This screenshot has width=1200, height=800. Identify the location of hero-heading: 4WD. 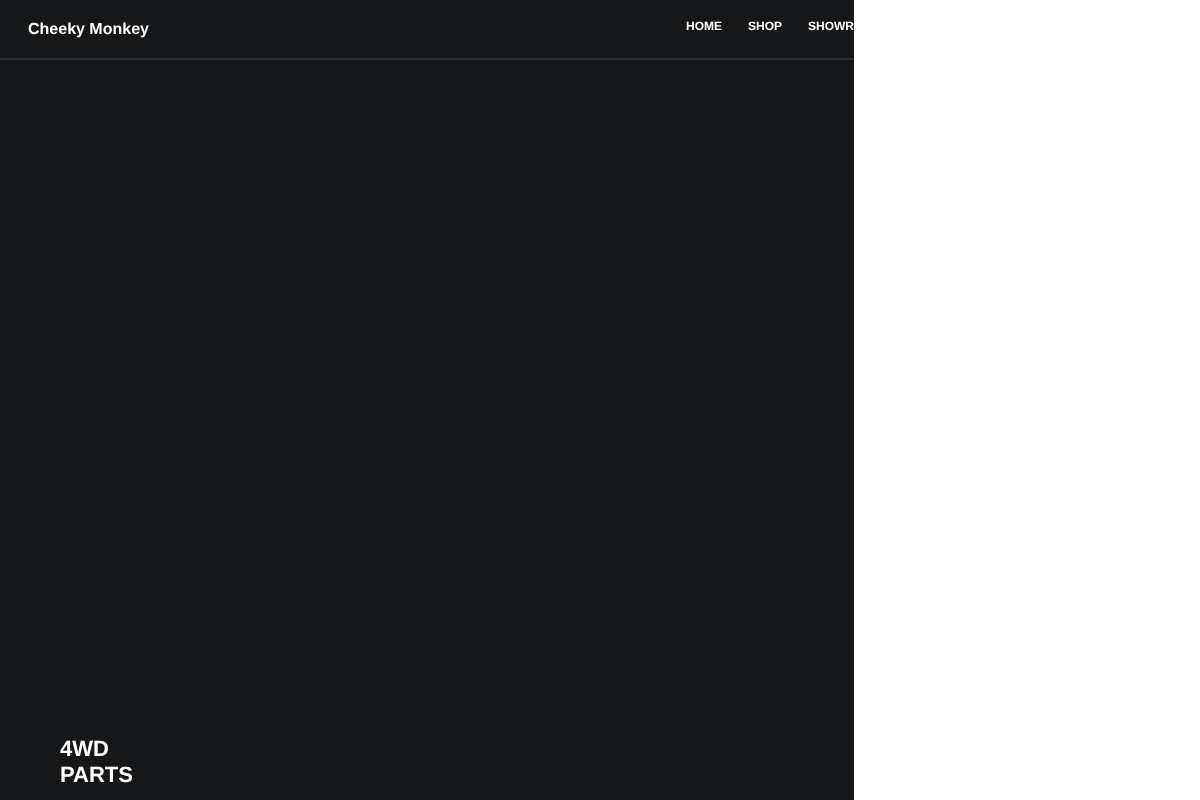
(85, 751).